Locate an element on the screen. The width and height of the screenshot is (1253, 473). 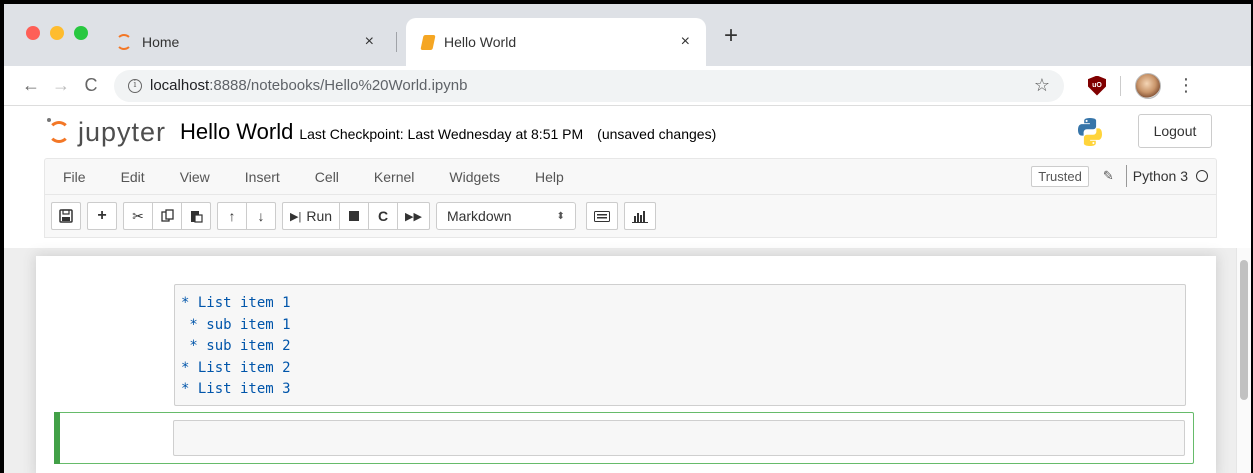
reload-icon: C is located at coordinates (91, 85).